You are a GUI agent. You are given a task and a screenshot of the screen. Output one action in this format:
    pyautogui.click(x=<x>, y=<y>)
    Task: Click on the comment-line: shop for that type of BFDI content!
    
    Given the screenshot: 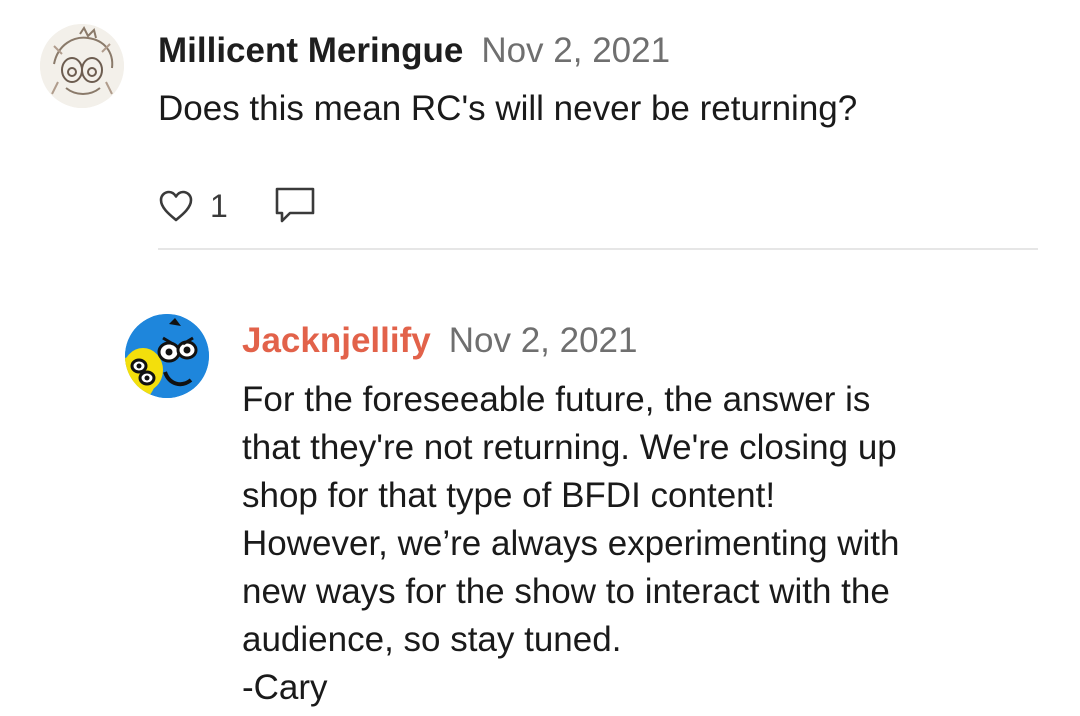 What is the action you would take?
    pyautogui.click(x=509, y=495)
    